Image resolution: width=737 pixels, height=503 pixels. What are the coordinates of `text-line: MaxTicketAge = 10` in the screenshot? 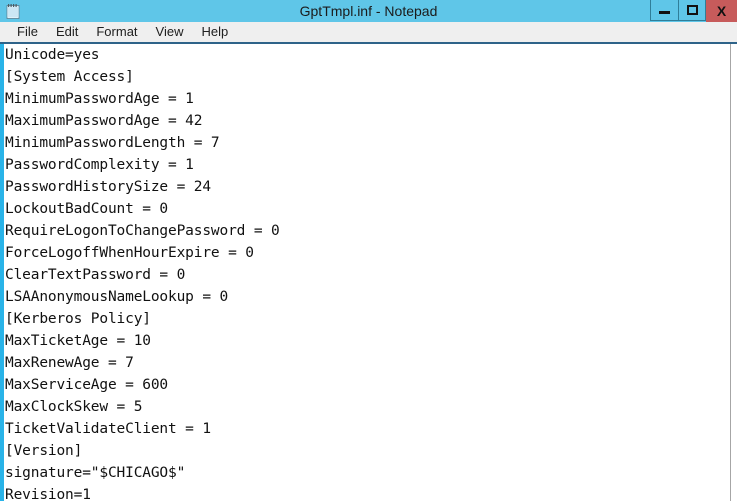 It's located at (367, 341).